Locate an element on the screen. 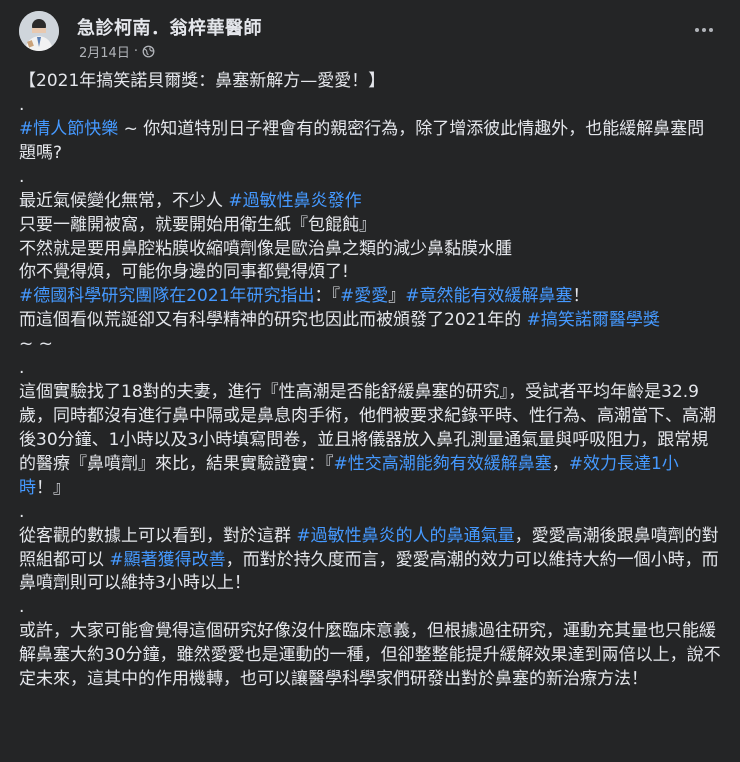  post-date: 2月14日 is located at coordinates (104, 51).